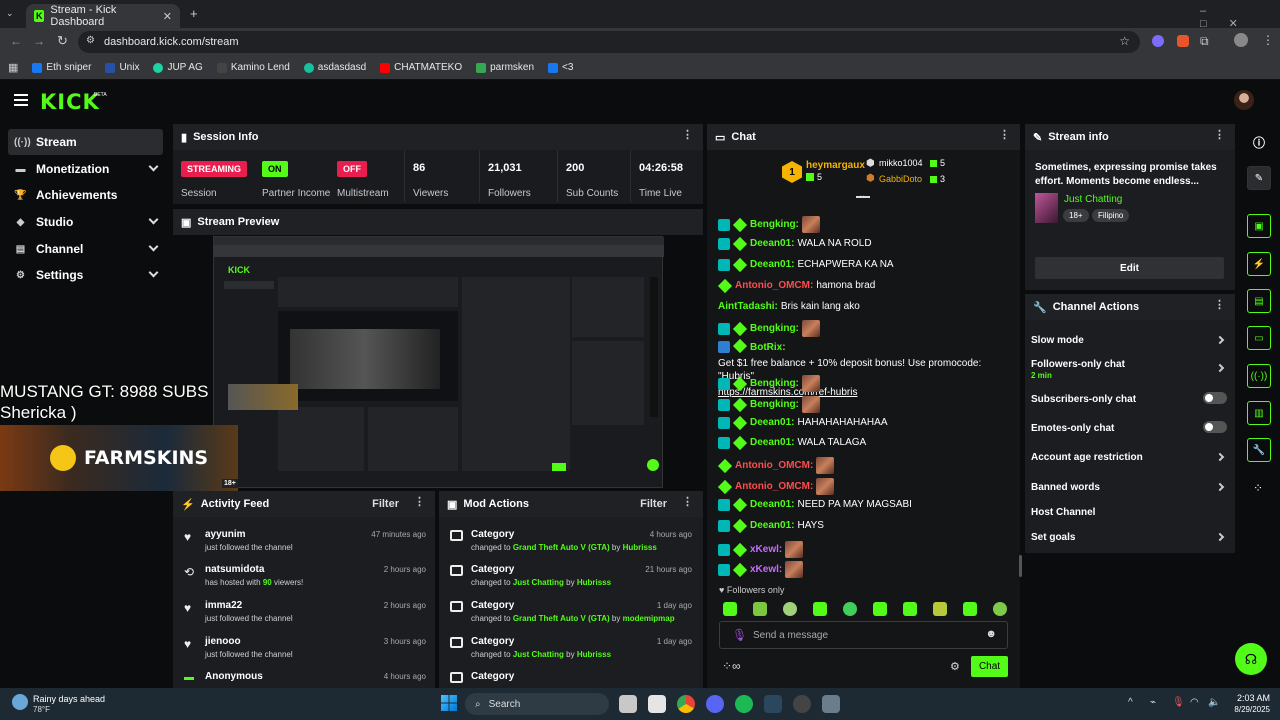 Image resolution: width=1280 pixels, height=720 pixels. Describe the element at coordinates (21, 100) in the screenshot. I see `hamburger-menu-icon` at that location.